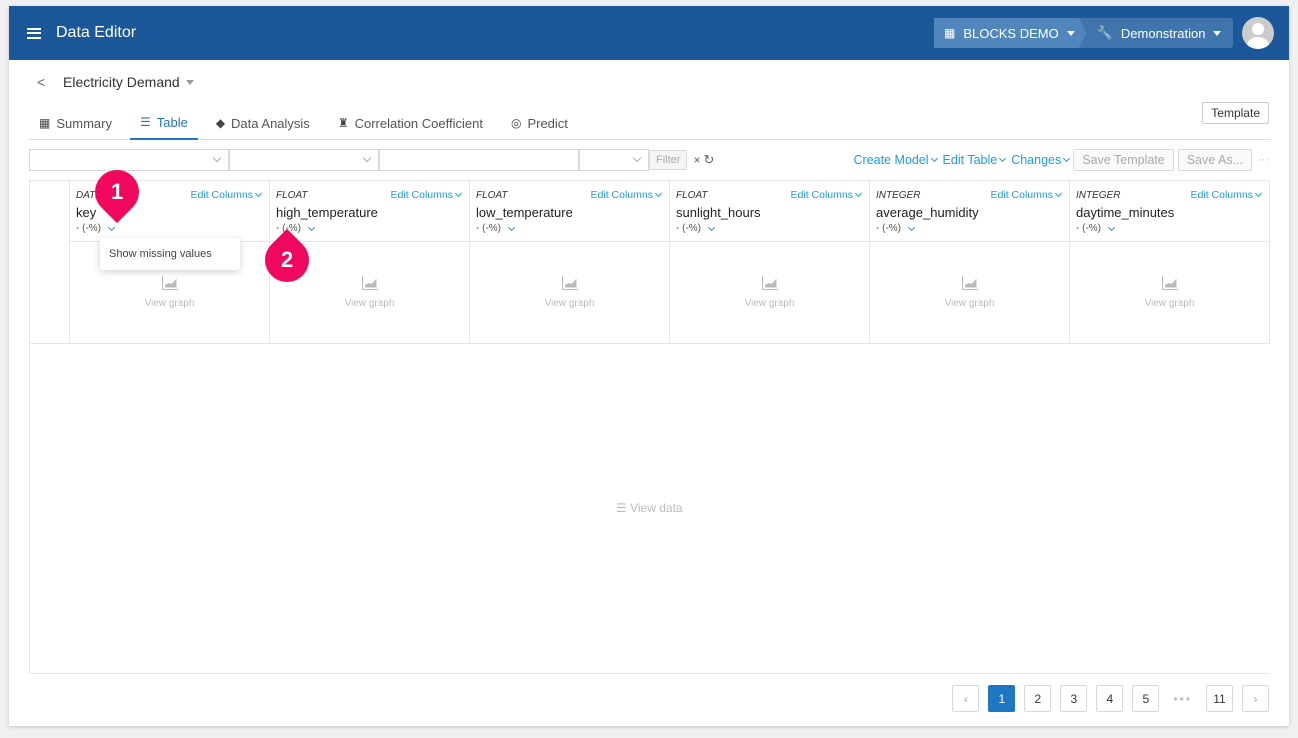  Describe the element at coordinates (1263, 160) in the screenshot. I see `more-options-icon: ···` at that location.